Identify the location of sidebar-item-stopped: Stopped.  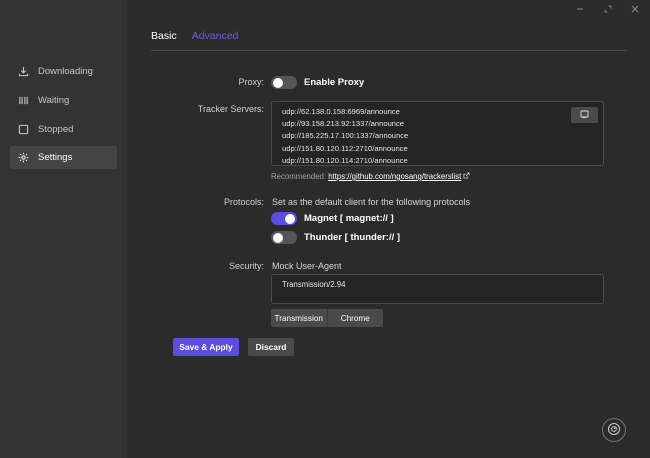
(63, 129).